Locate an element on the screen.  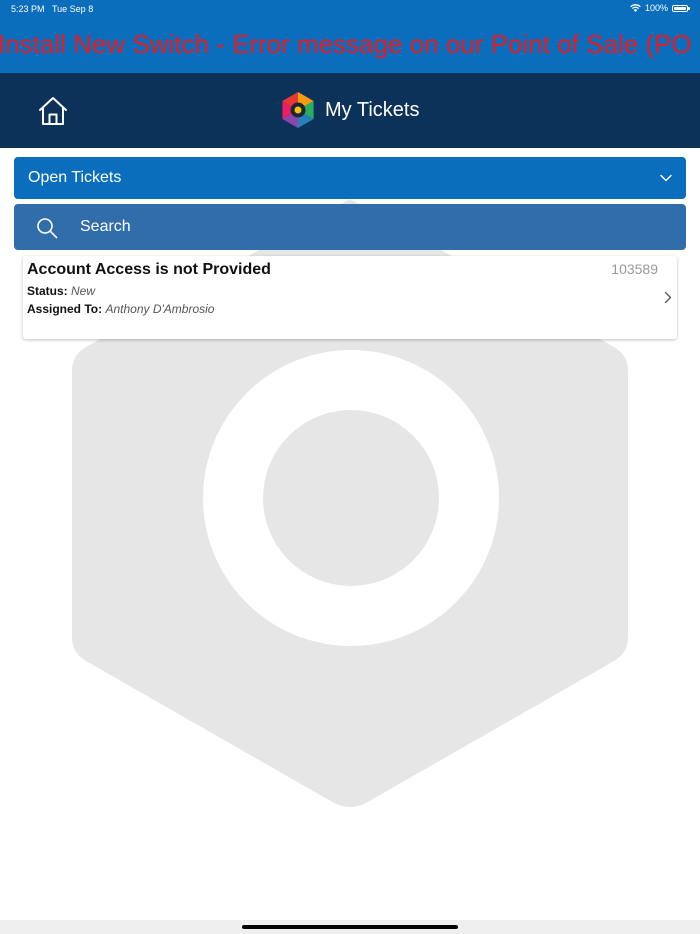
home-indicator is located at coordinates (350, 927).